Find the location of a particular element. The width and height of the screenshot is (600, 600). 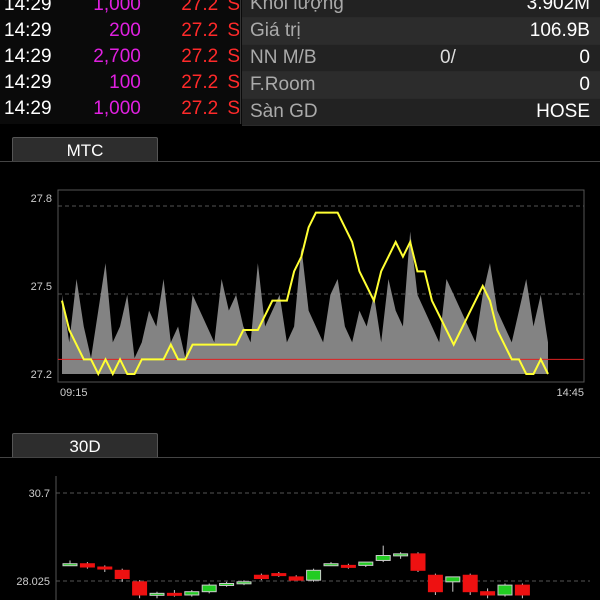

x-tick-label: 14:45 is located at coordinates (570, 393).